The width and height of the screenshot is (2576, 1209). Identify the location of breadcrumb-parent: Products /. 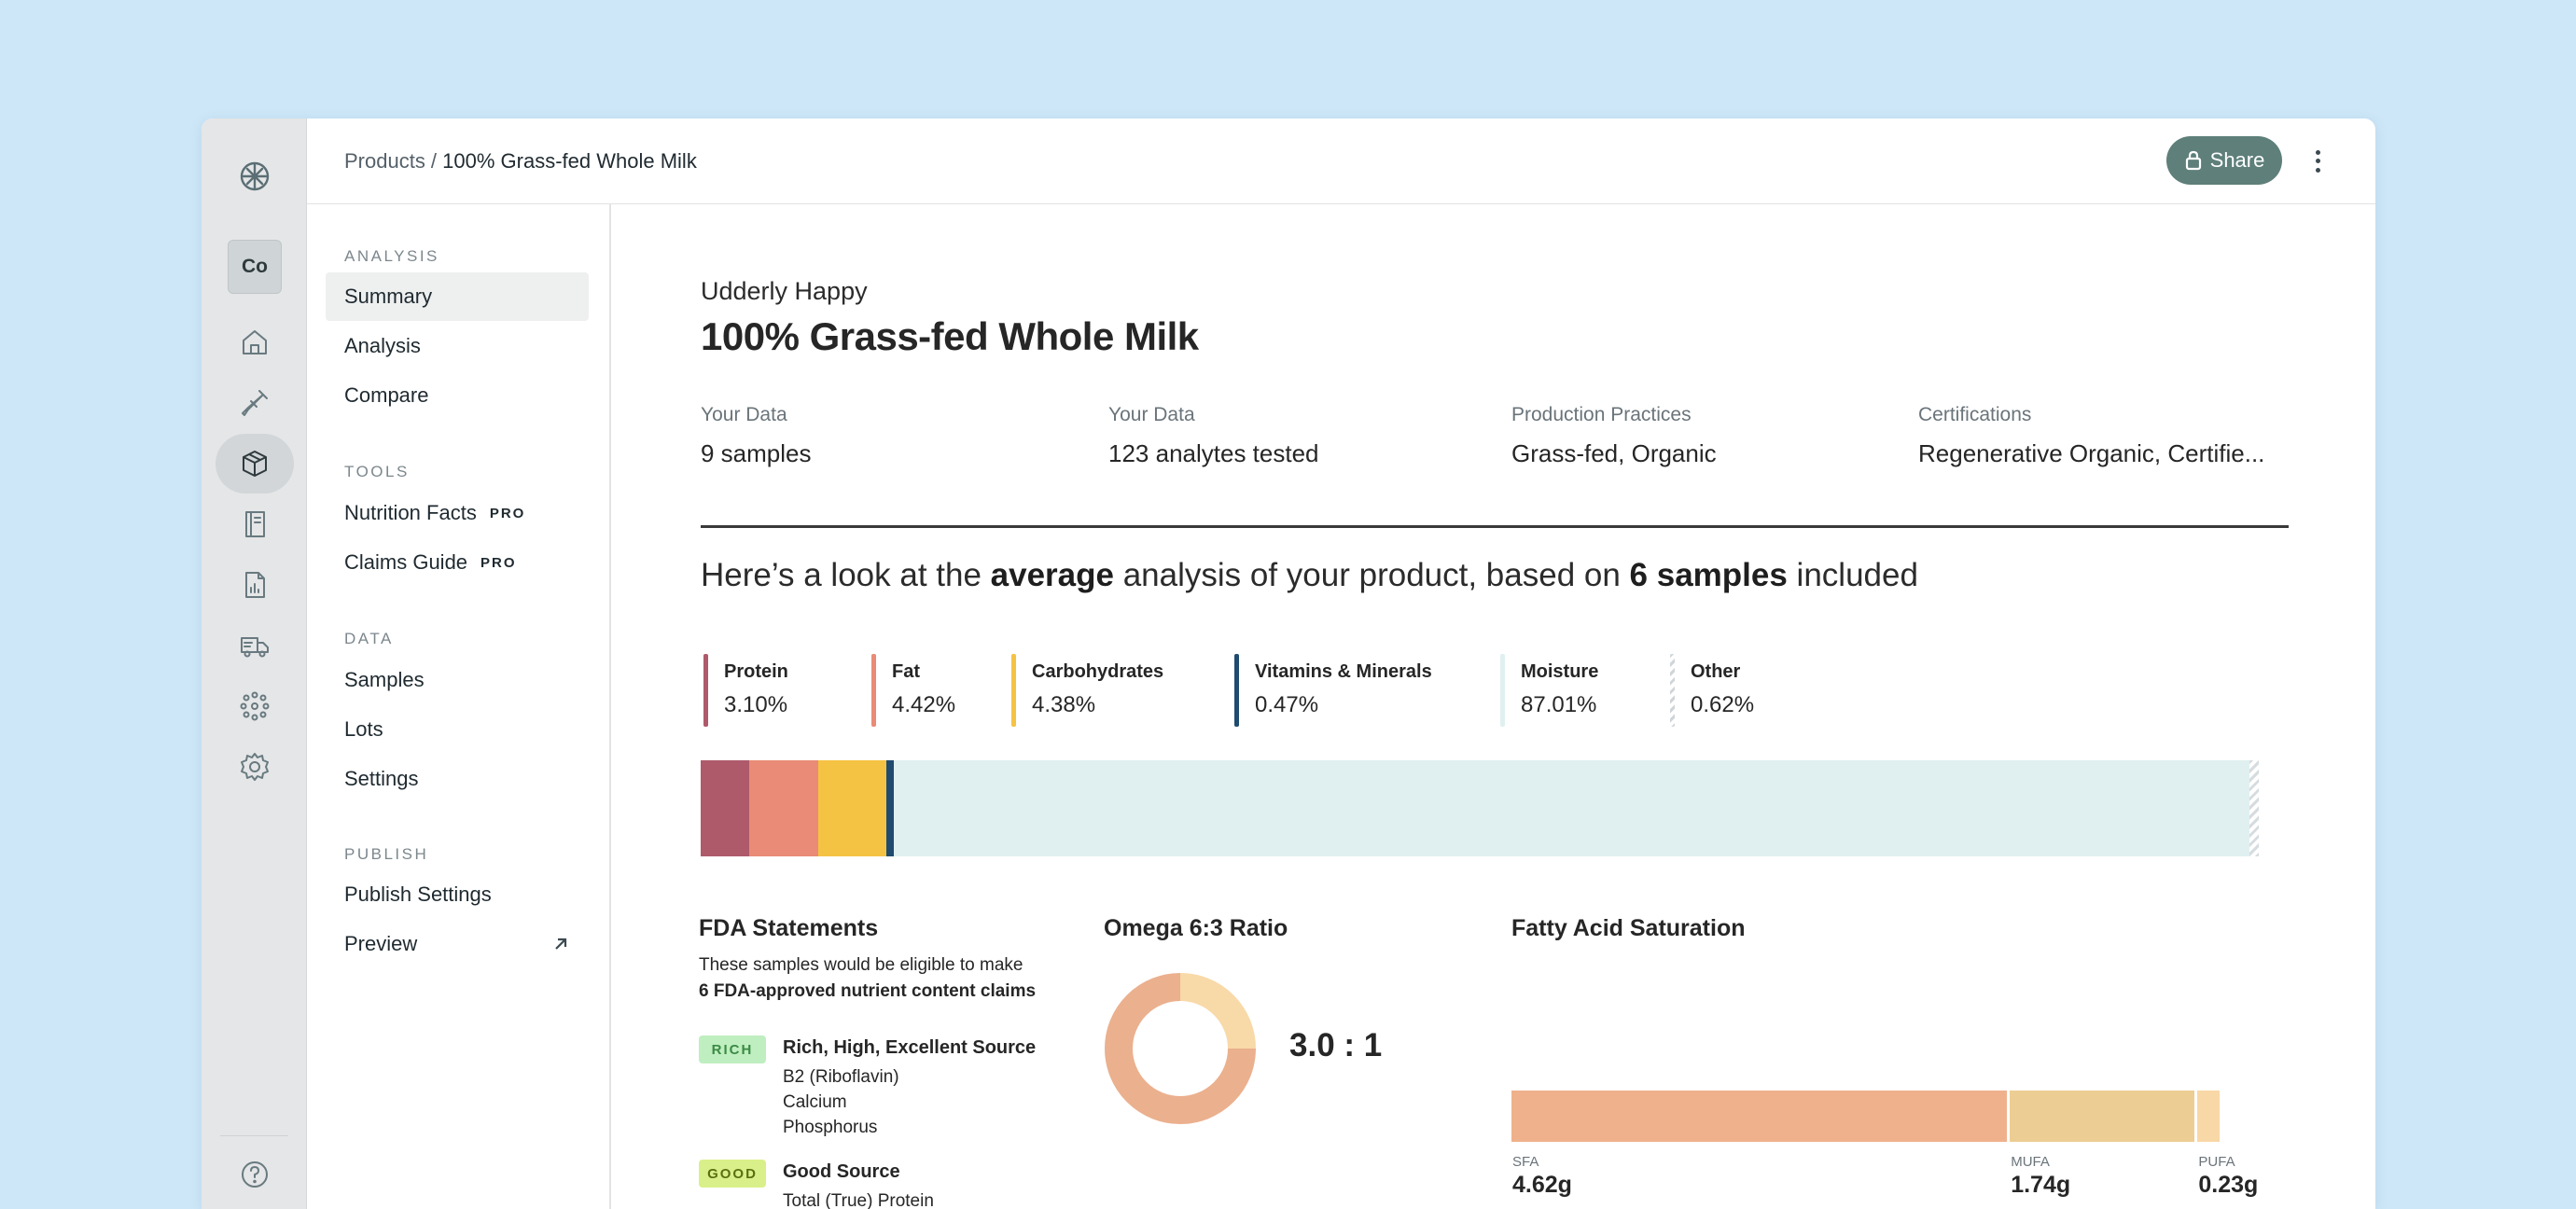
(391, 161).